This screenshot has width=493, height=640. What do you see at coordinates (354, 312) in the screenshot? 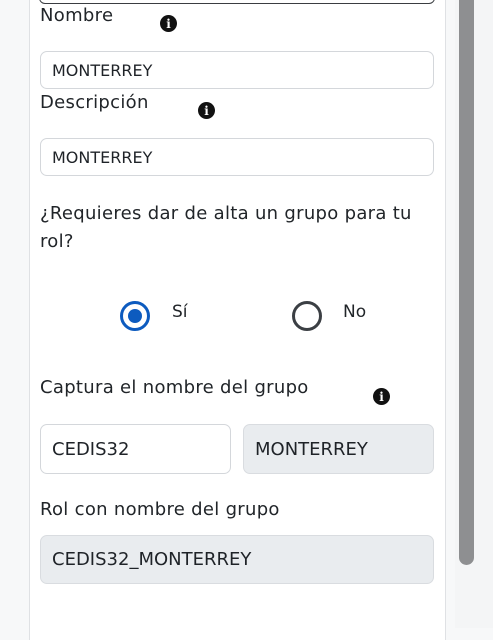
I see `radio-no-label: No` at bounding box center [354, 312].